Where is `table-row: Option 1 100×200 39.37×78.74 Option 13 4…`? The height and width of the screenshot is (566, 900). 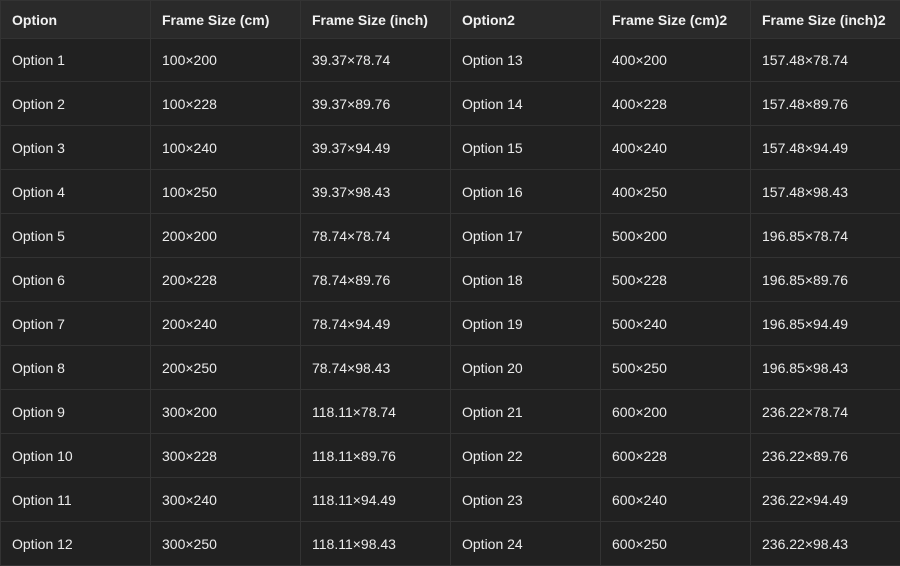
table-row: Option 1 100×200 39.37×78.74 Option 13 4… is located at coordinates (450, 60).